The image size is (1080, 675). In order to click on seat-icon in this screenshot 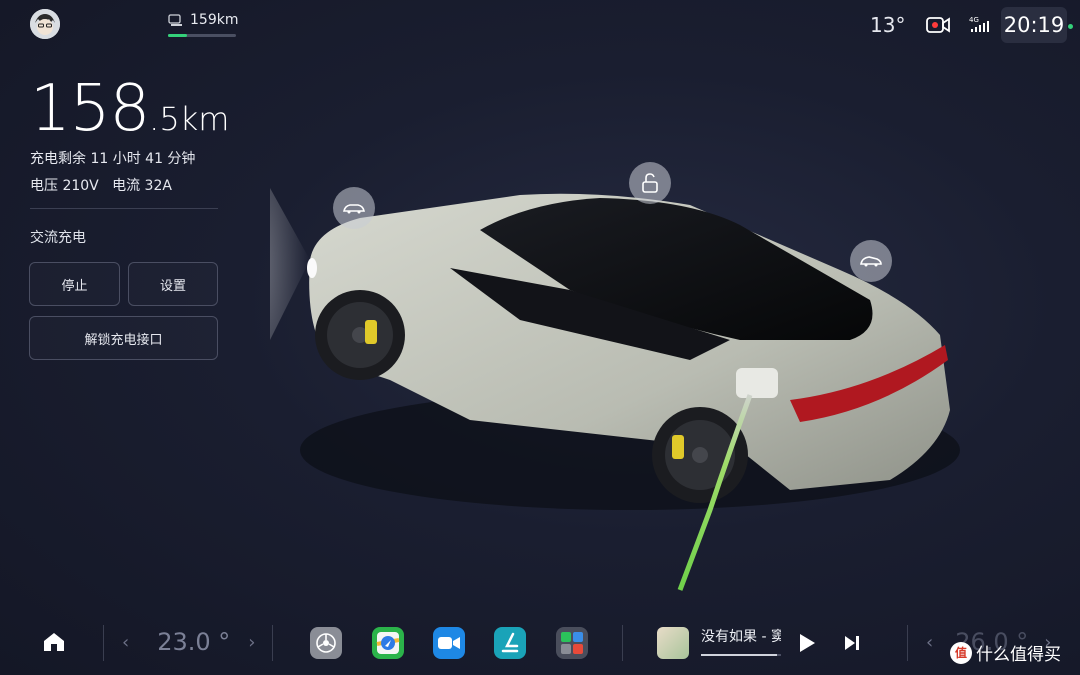, I will do `click(510, 642)`.